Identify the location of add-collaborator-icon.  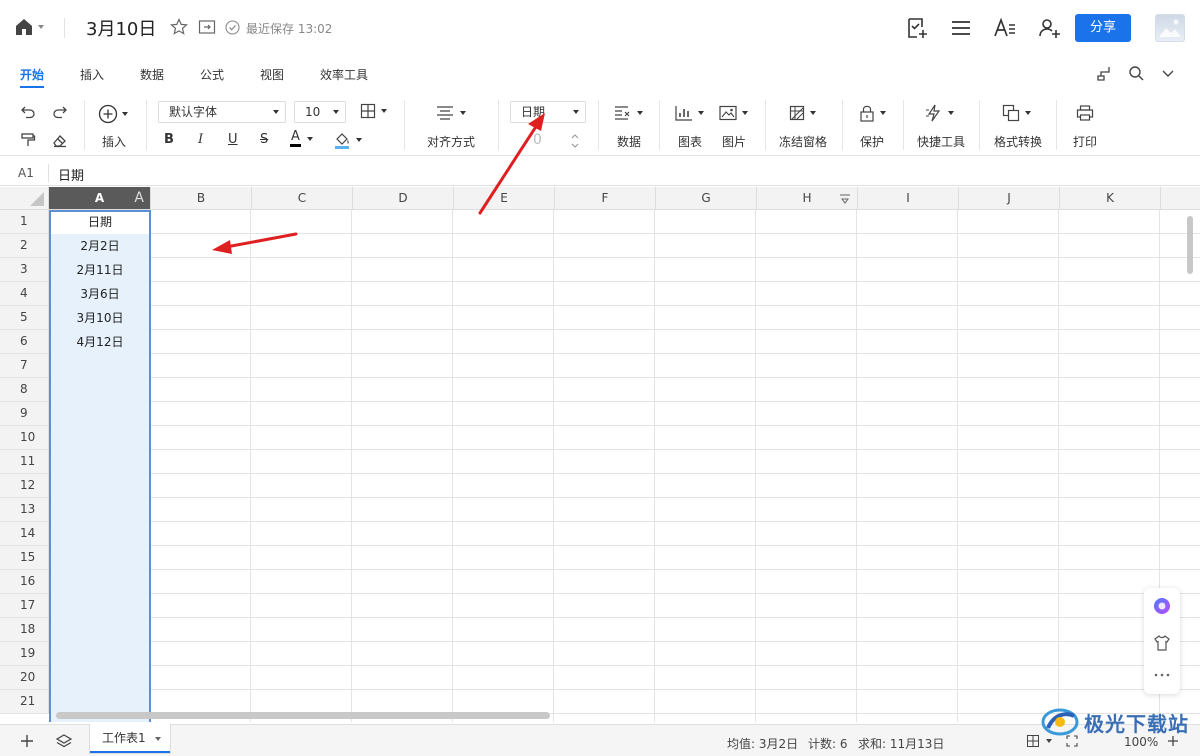
(1049, 28).